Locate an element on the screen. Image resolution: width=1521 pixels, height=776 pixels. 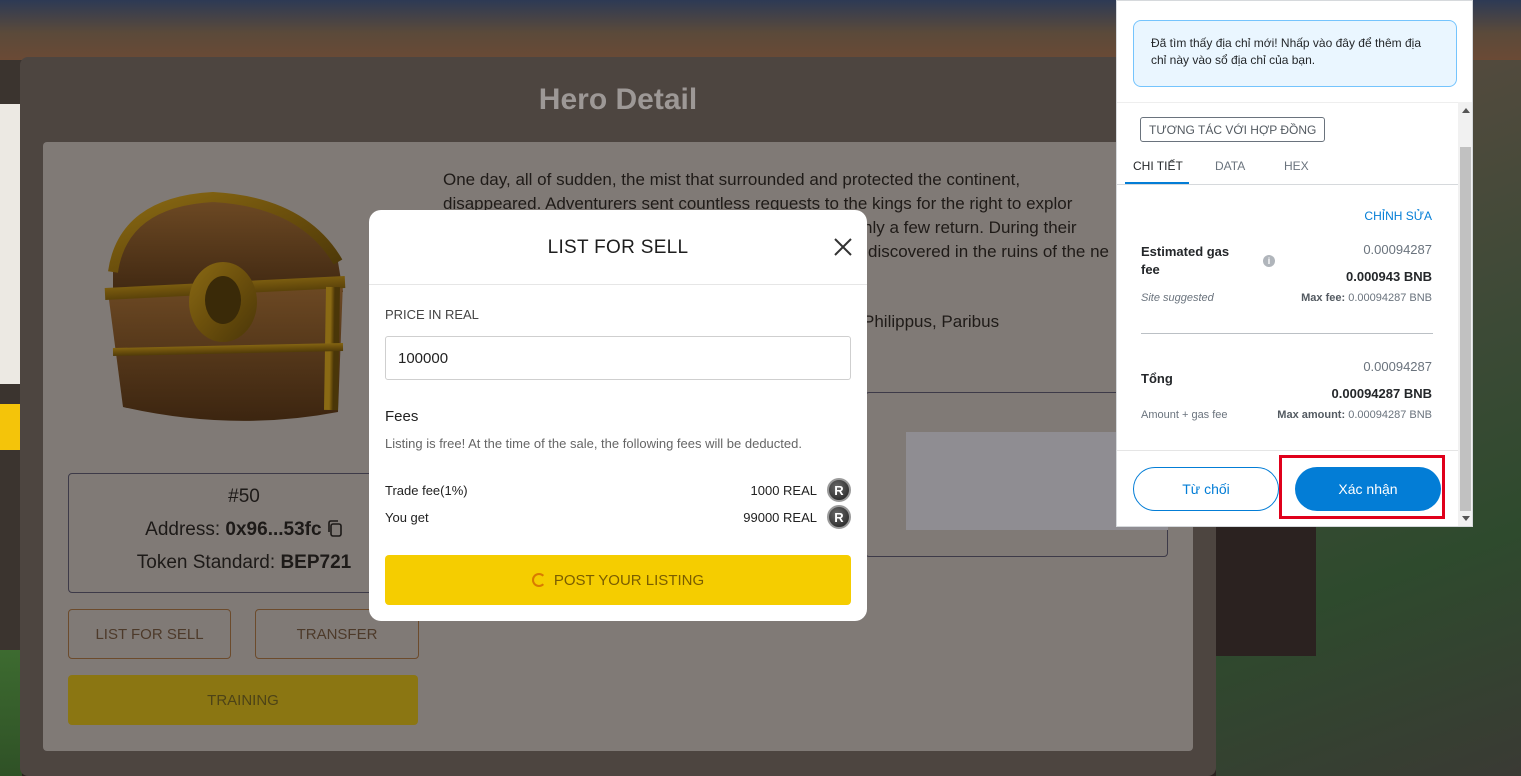
scrollbar-thumb is located at coordinates (1465, 329).